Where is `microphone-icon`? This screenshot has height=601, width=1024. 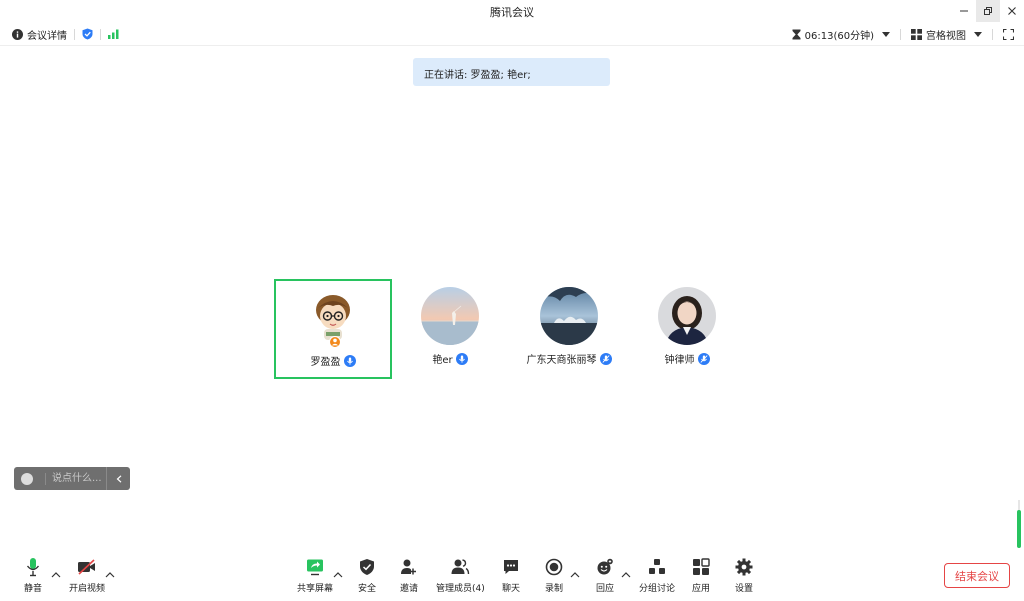
microphone-icon is located at coordinates (33, 567).